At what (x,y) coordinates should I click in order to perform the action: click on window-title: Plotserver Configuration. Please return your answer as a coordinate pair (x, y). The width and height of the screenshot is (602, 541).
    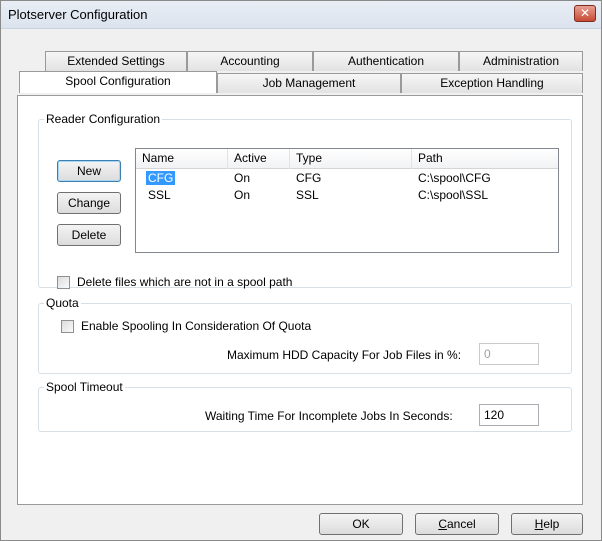
    Looking at the image, I should click on (78, 14).